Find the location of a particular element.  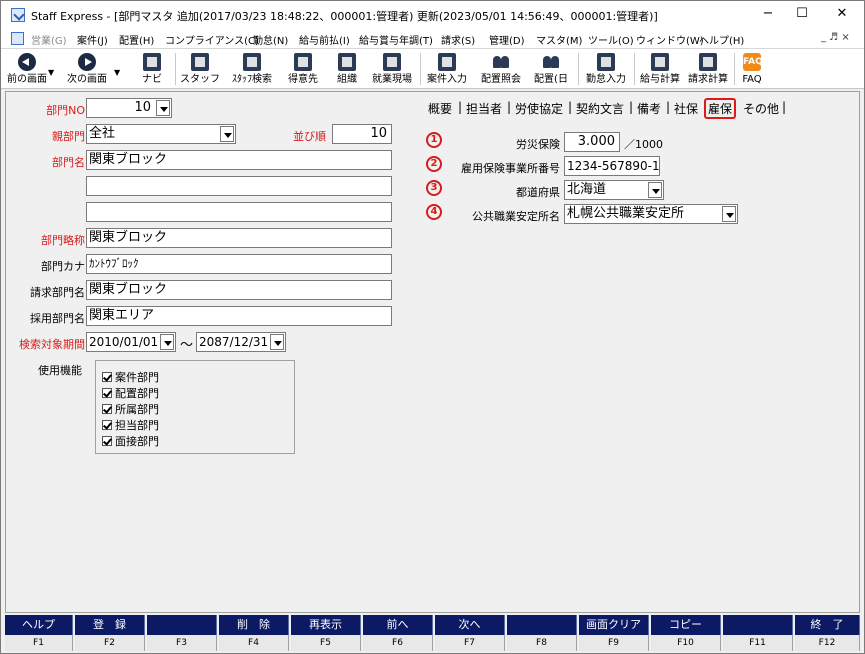

hello-work-select: 札幌公共職業安定所 is located at coordinates (651, 214).